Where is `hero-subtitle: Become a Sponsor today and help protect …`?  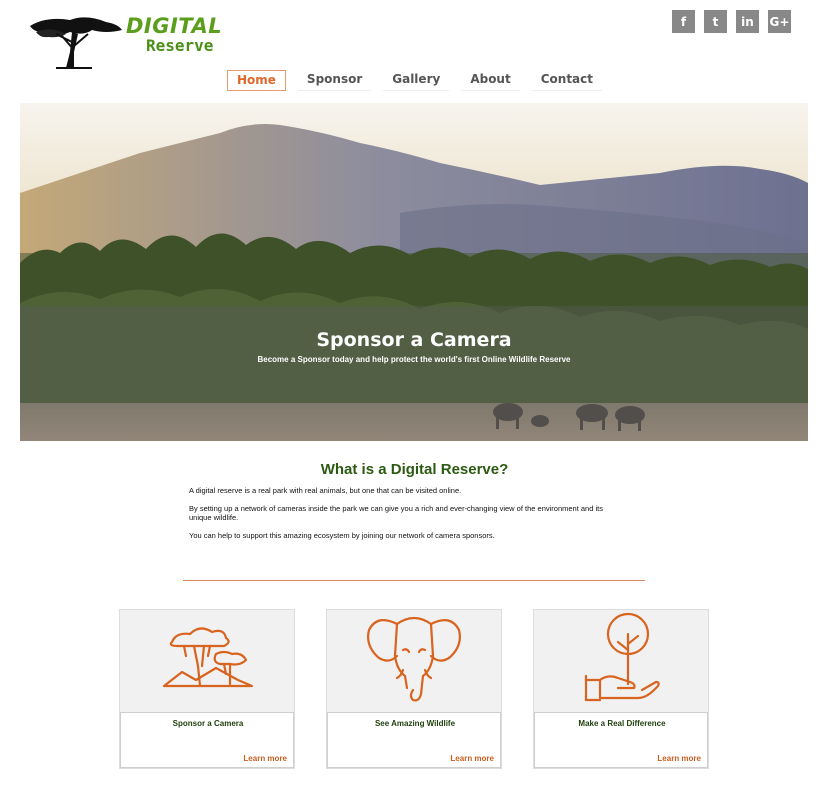 hero-subtitle: Become a Sponsor today and help protect … is located at coordinates (414, 359).